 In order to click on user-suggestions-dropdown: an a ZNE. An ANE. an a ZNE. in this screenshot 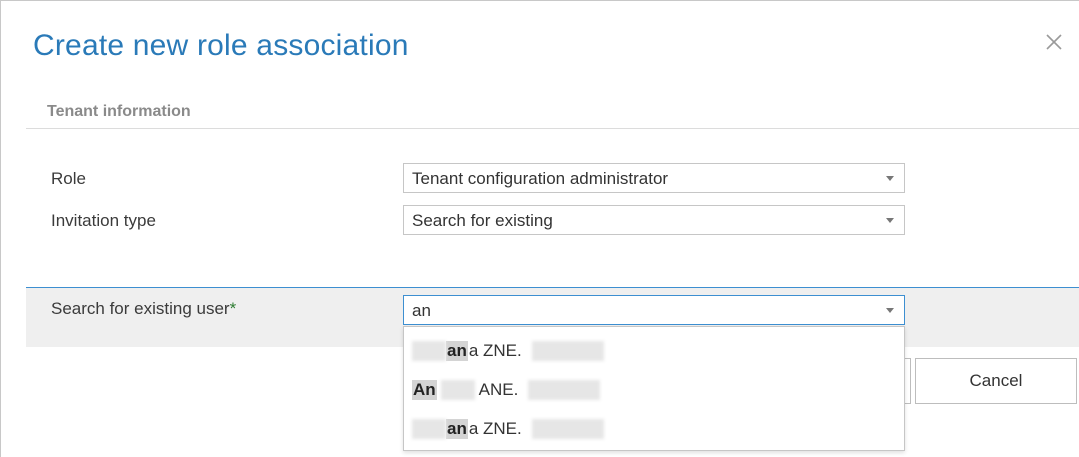, I will do `click(654, 388)`.